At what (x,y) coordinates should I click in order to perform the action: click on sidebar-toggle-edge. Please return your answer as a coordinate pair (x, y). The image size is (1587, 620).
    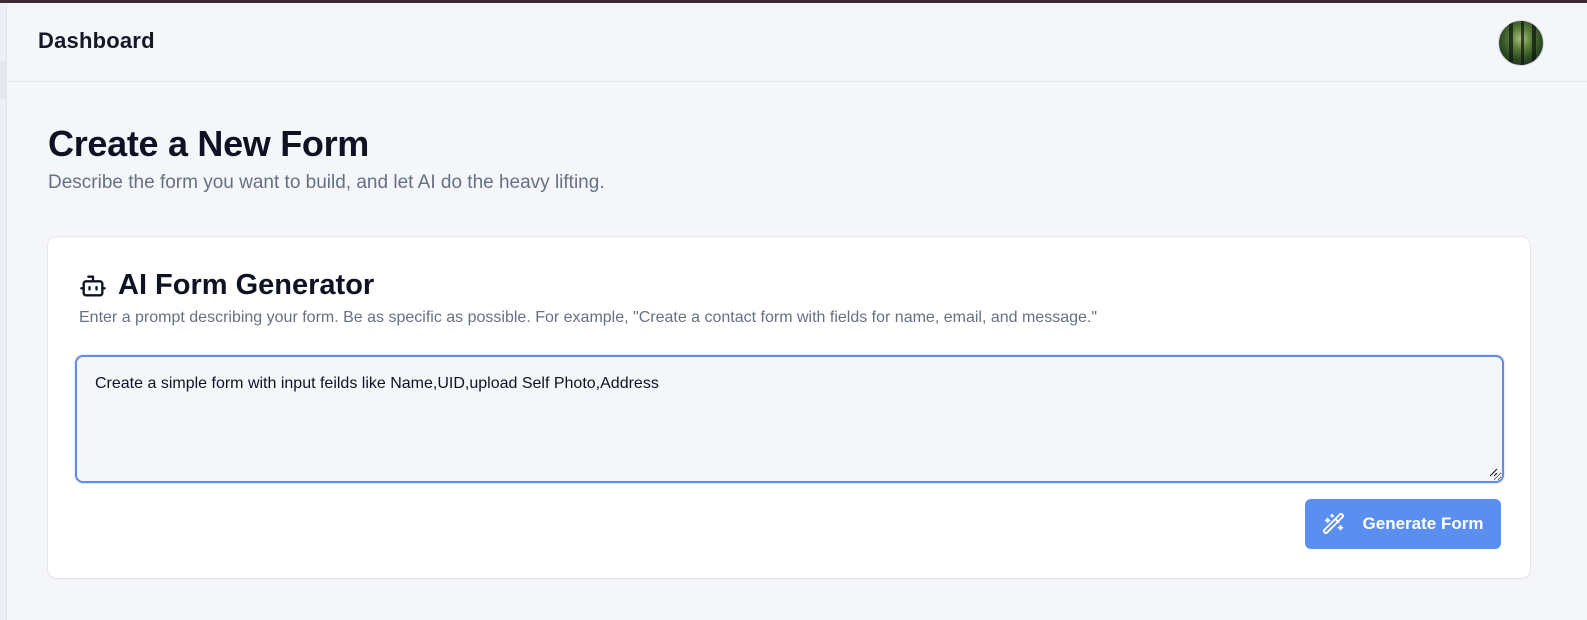
    Looking at the image, I should click on (3, 80).